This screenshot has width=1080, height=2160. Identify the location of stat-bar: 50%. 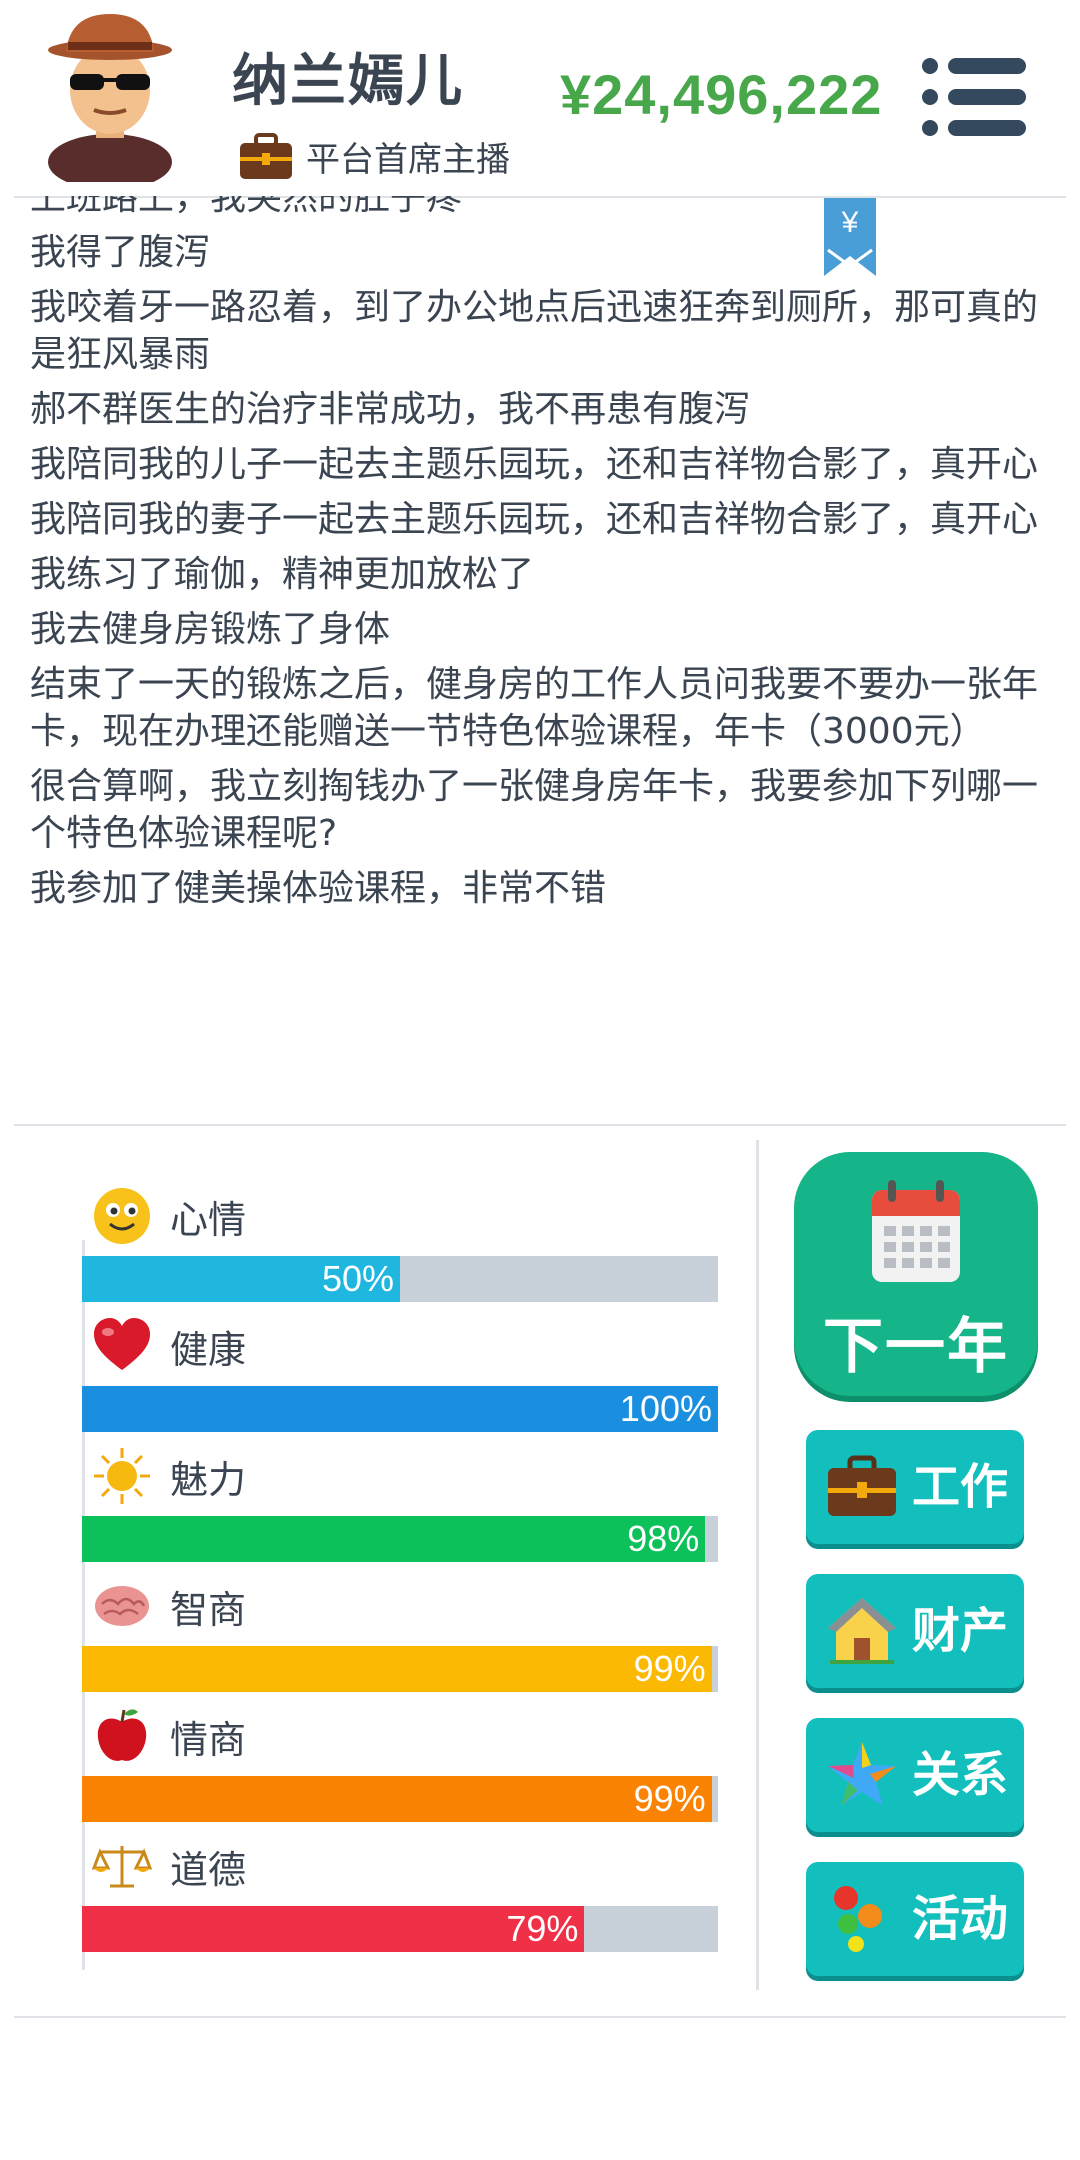
(400, 1279).